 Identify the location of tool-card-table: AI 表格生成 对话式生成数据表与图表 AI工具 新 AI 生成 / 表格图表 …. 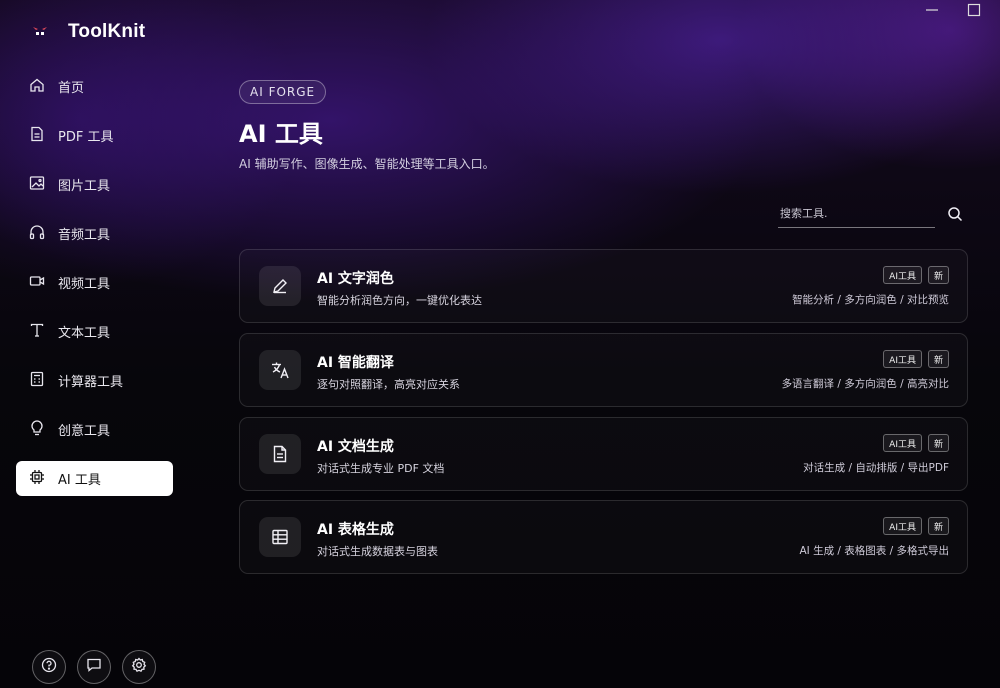
(603, 537).